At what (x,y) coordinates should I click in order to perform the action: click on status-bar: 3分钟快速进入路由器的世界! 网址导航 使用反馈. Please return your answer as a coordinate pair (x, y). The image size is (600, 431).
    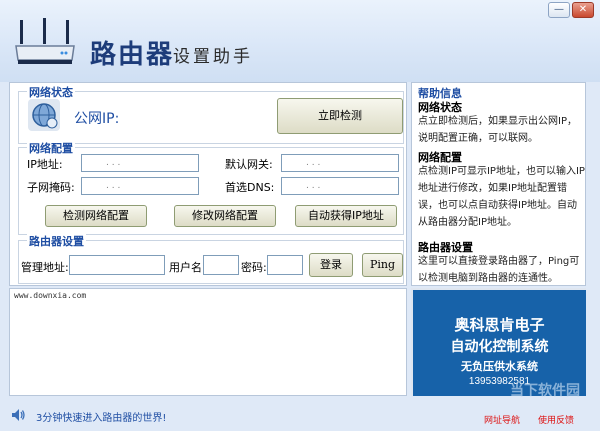
    Looking at the image, I should click on (300, 415).